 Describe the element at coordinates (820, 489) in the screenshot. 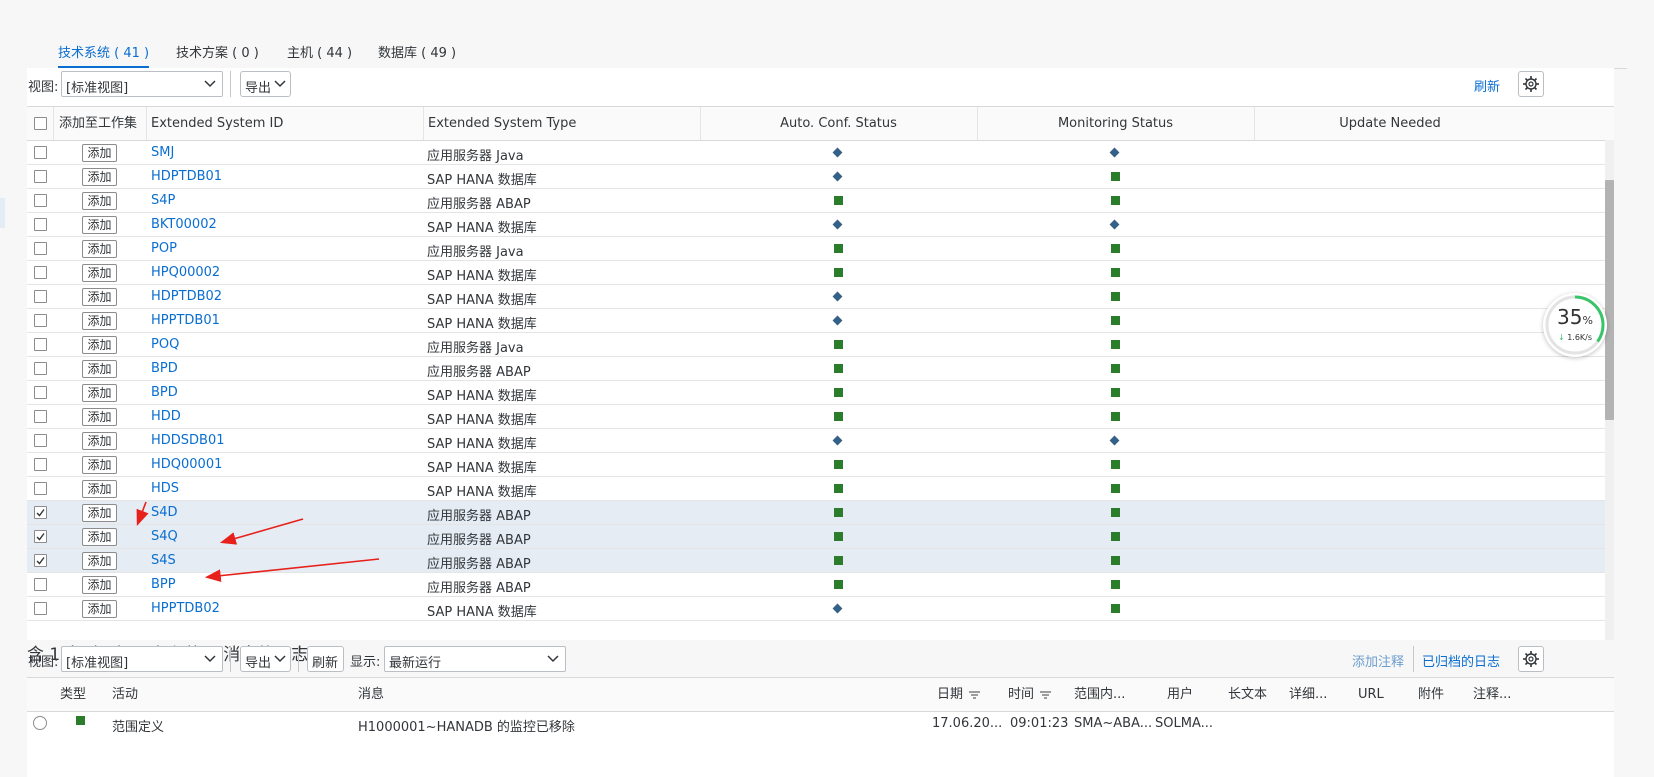

I see `table-row: 添加 HDS SAP HANA 数据库` at that location.